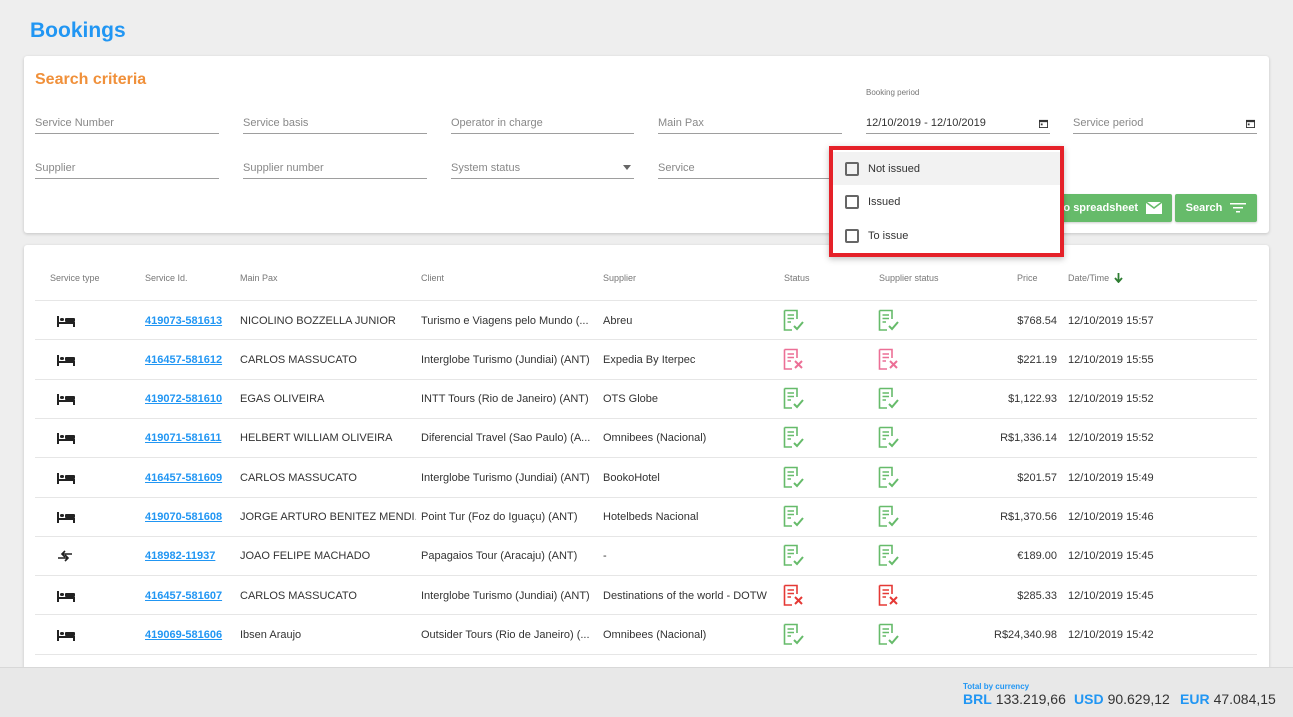 The image size is (1293, 717). I want to click on header-client: Client, so click(432, 278).